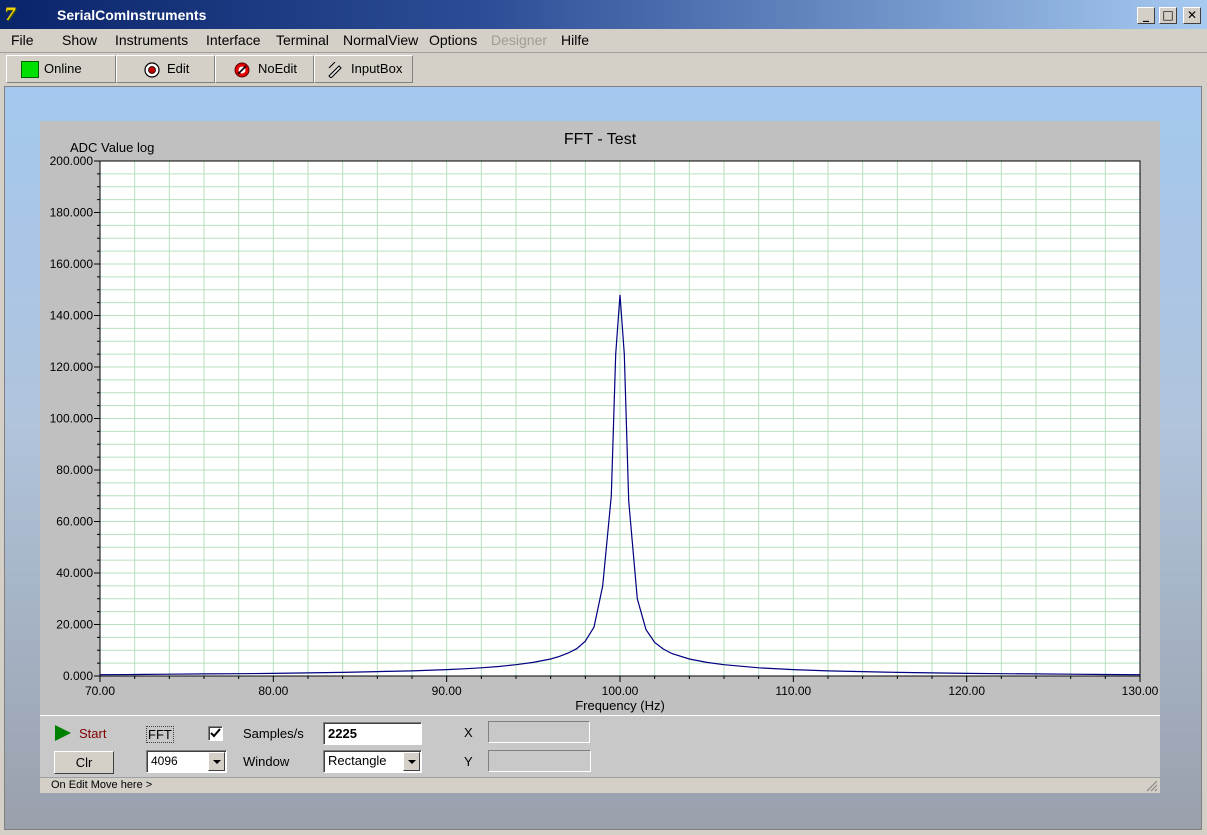 Image resolution: width=1207 pixels, height=835 pixels. Describe the element at coordinates (539, 732) in the screenshot. I see `x-coord-field` at that location.